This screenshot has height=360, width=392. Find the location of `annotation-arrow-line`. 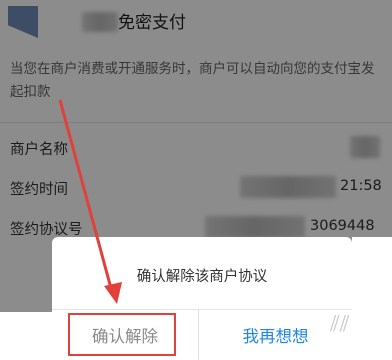

annotation-arrow-line is located at coordinates (86, 196).